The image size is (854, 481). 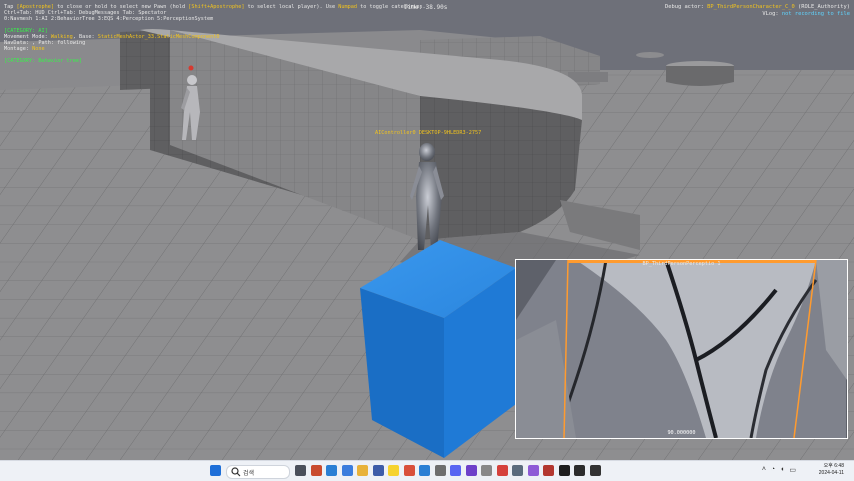 I want to click on vlog-status: not recording to file, so click(x=815, y=14).